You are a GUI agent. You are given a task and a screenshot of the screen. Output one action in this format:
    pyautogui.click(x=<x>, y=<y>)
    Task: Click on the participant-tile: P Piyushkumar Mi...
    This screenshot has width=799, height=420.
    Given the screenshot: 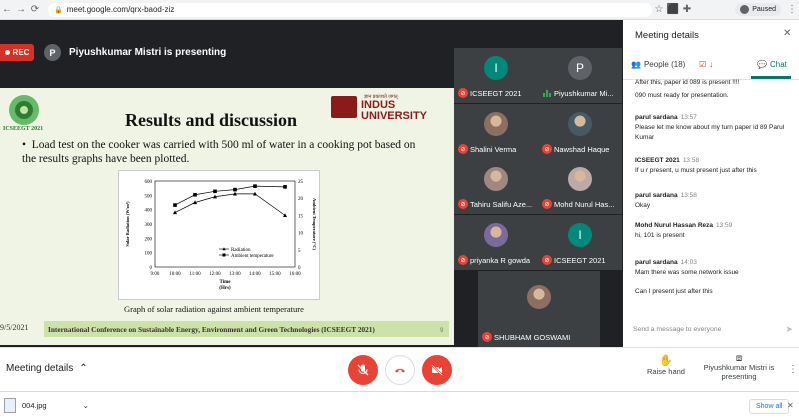 What is the action you would take?
    pyautogui.click(x=580, y=75)
    